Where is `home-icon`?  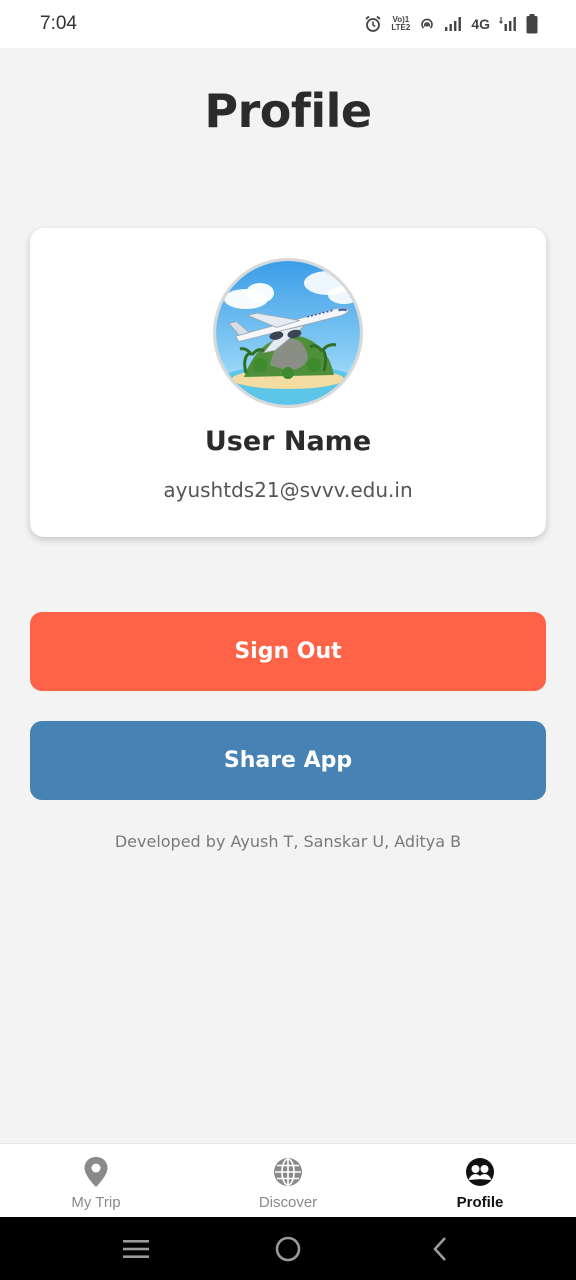 home-icon is located at coordinates (288, 1249).